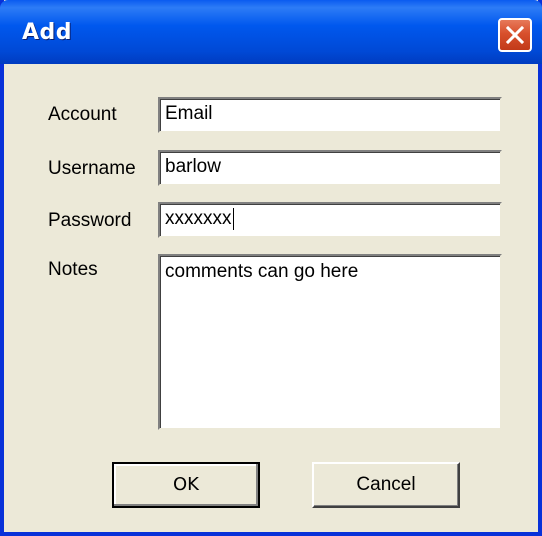 This screenshot has height=536, width=542. What do you see at coordinates (82, 114) in the screenshot?
I see `account-label: Account` at bounding box center [82, 114].